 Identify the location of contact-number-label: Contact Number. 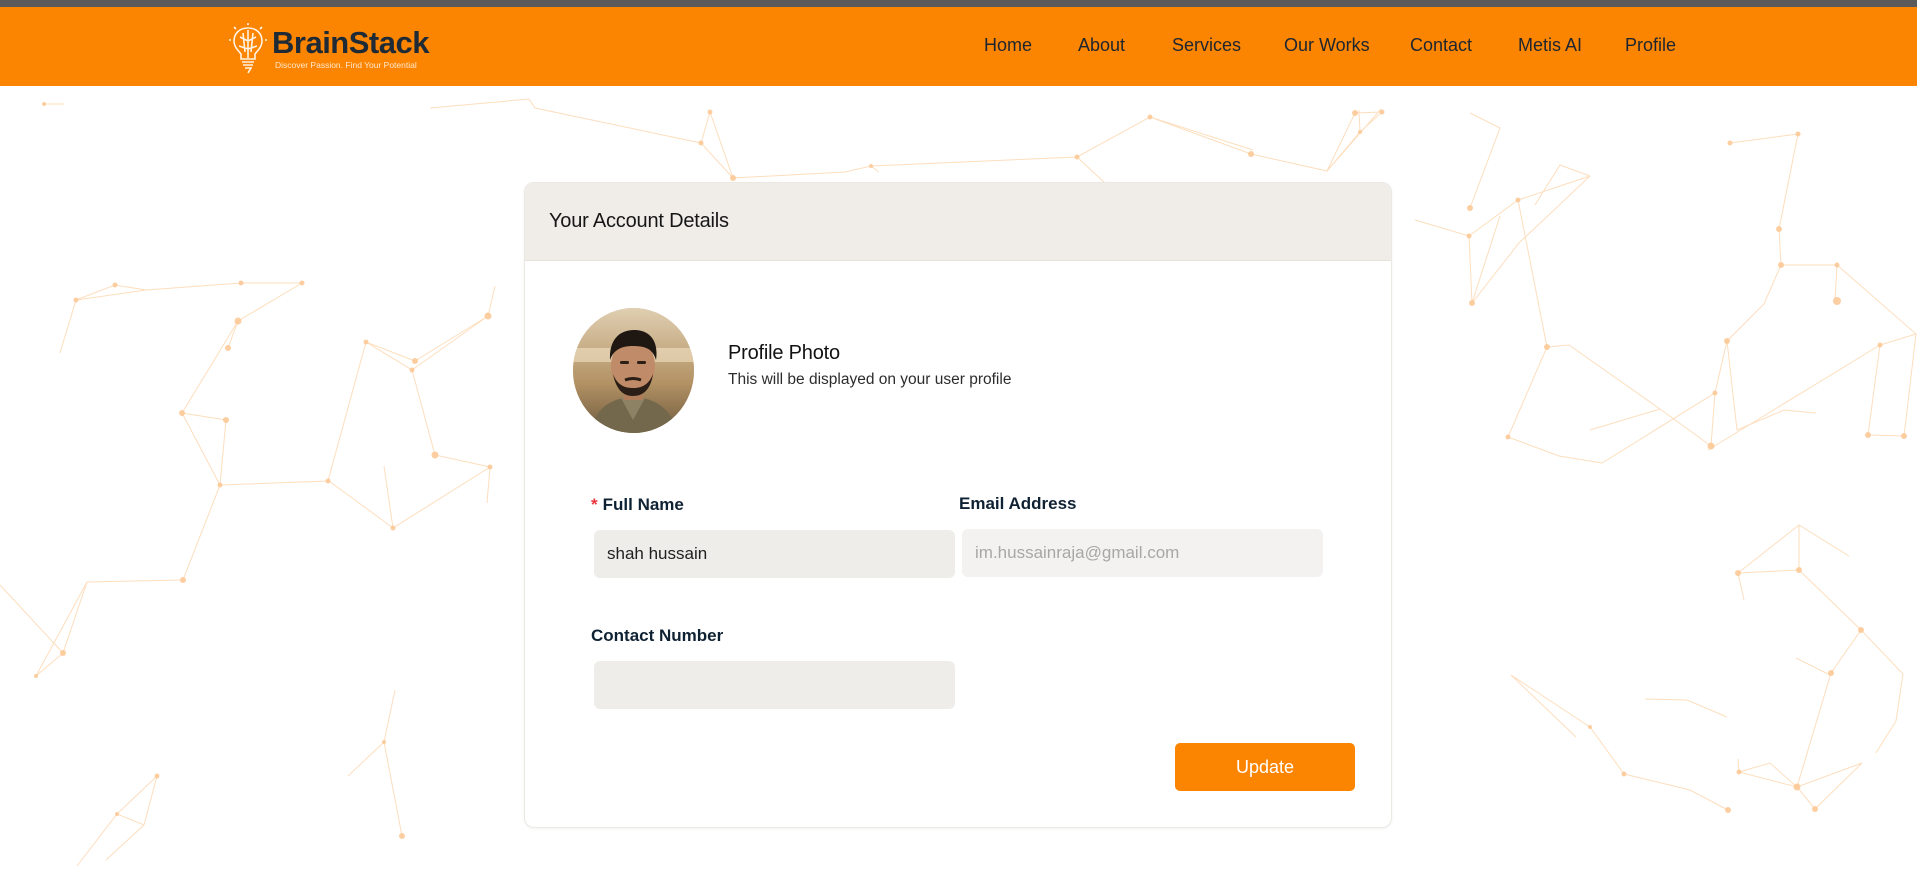
(657, 635).